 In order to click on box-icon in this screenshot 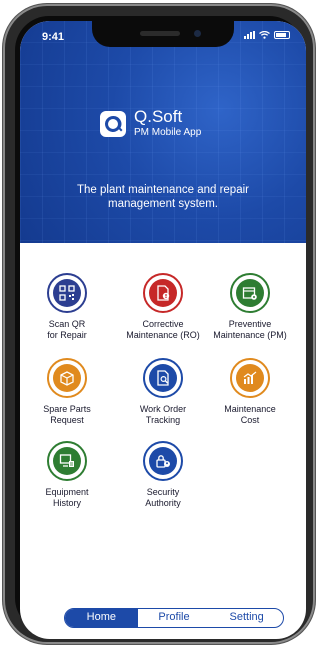, I will do `click(67, 378)`.